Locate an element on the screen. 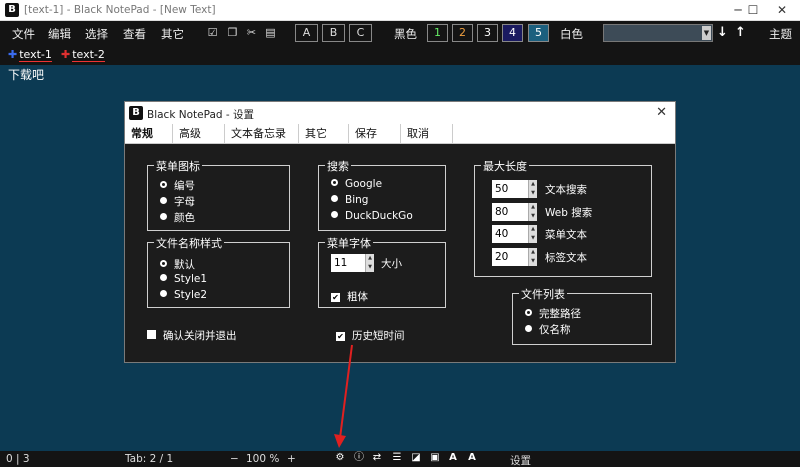 The width and height of the screenshot is (800, 467). history-short-checkbox: ✔ 历史短时间 is located at coordinates (370, 335).